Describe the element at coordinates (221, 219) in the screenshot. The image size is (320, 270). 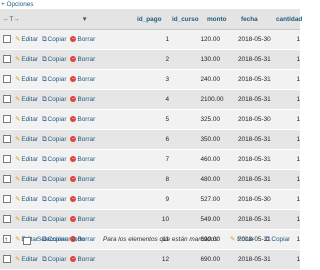
I see `cell-monto: 49.00` at that location.